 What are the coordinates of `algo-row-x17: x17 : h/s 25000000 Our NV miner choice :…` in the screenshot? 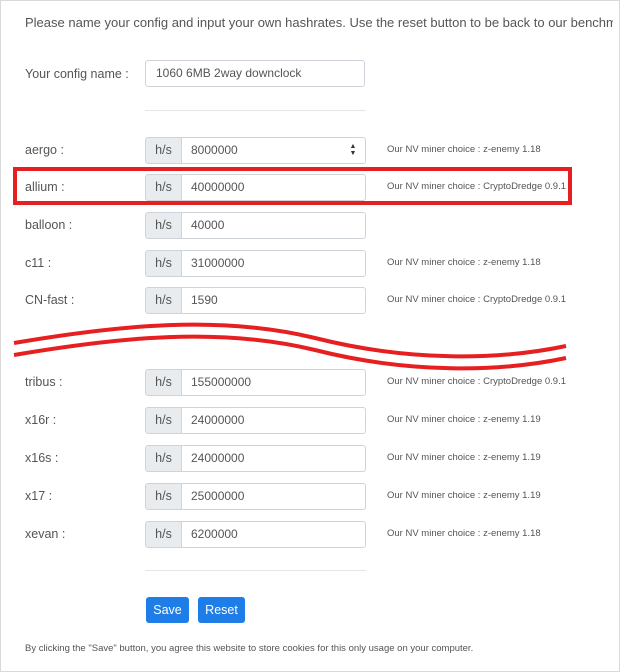 It's located at (310, 496).